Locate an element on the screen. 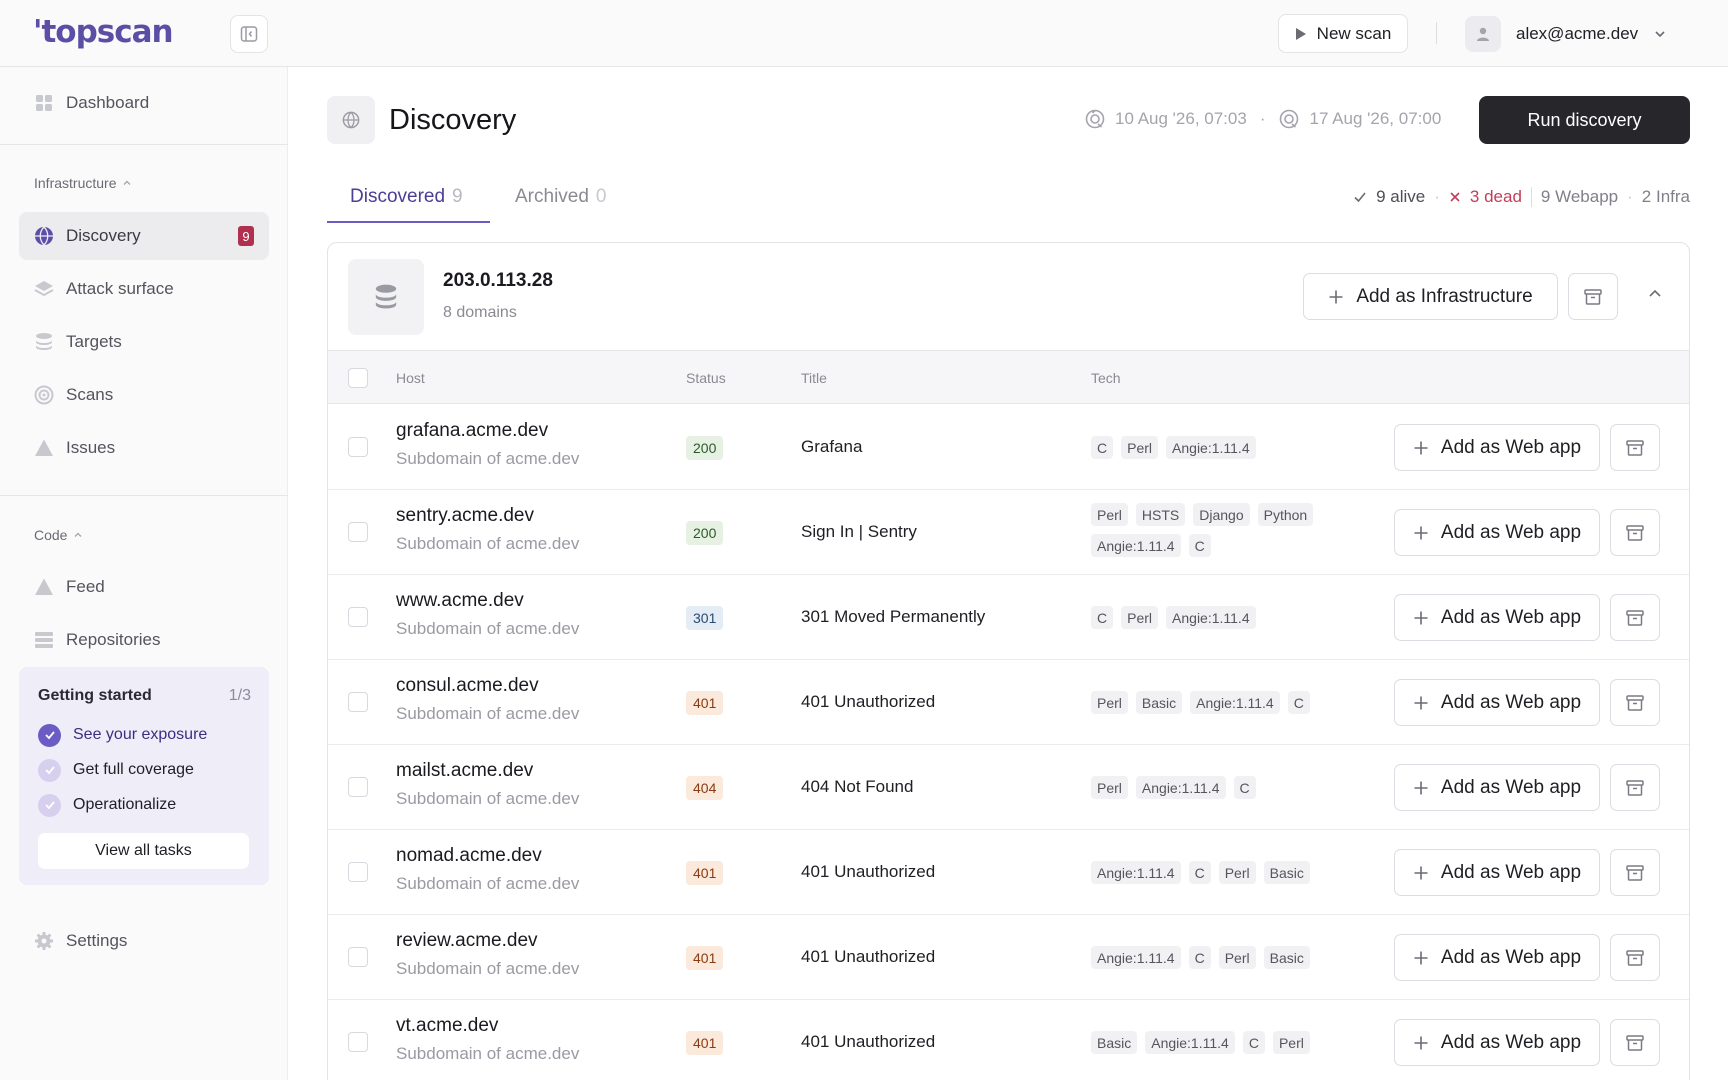  view-all-tasks-button: View all tasks is located at coordinates (143, 851).